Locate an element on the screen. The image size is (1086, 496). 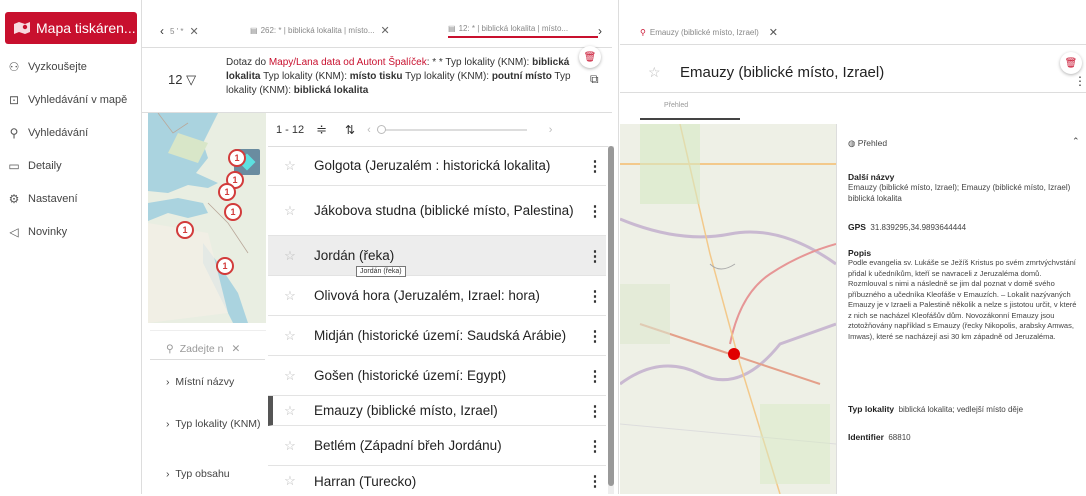
tab-prev-query: ‹ 5 ' * ✕ is located at coordinates (185, 31).